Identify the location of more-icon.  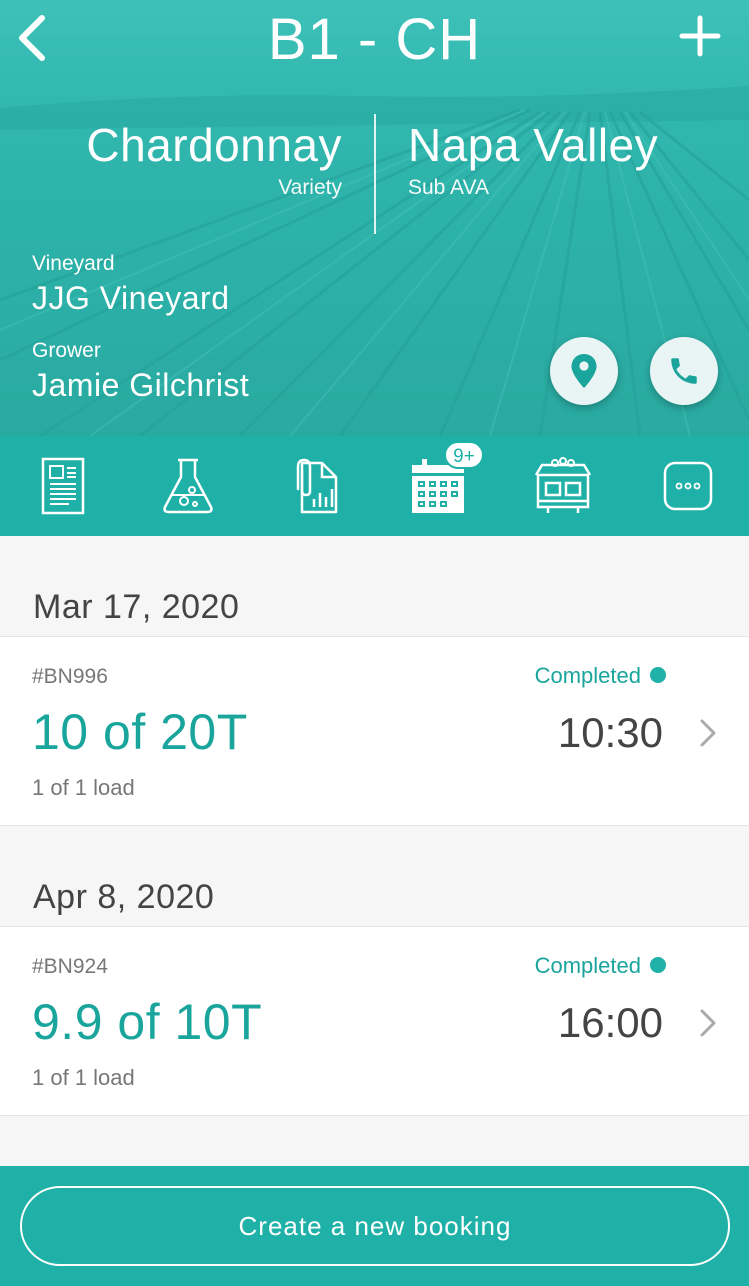
(688, 486).